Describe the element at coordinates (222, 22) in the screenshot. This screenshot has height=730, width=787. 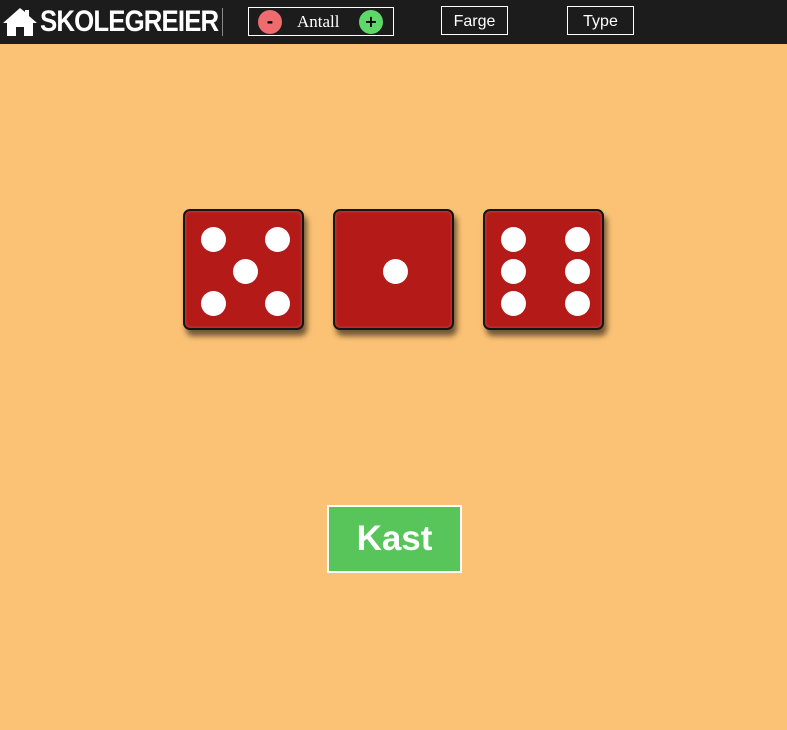
I see `header-divider` at that location.